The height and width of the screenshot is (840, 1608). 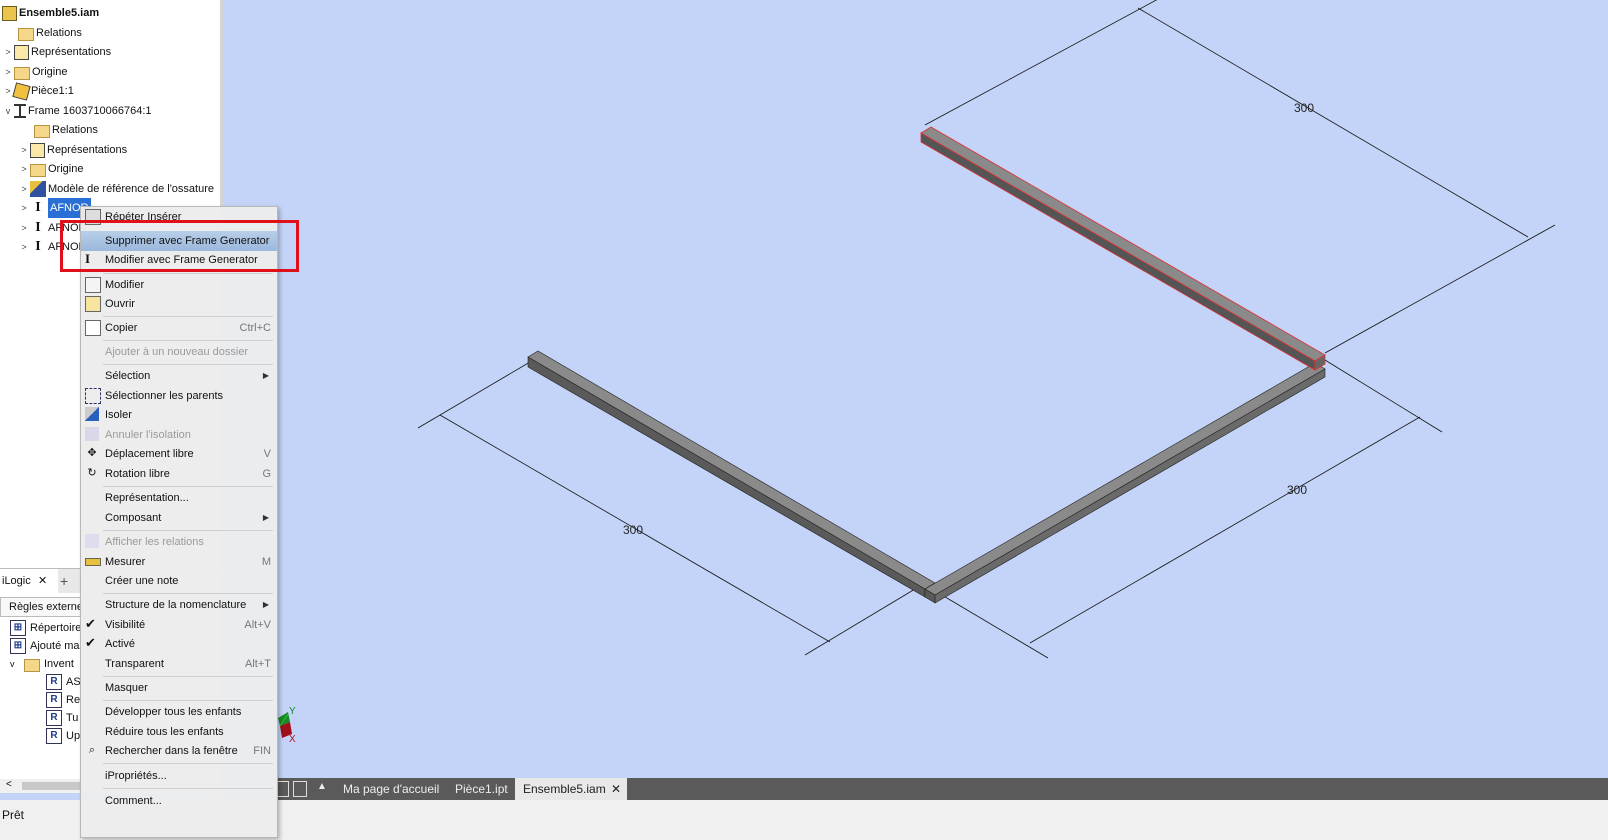 I want to click on tree-root-label: Ensemble5.iam, so click(x=59, y=13).